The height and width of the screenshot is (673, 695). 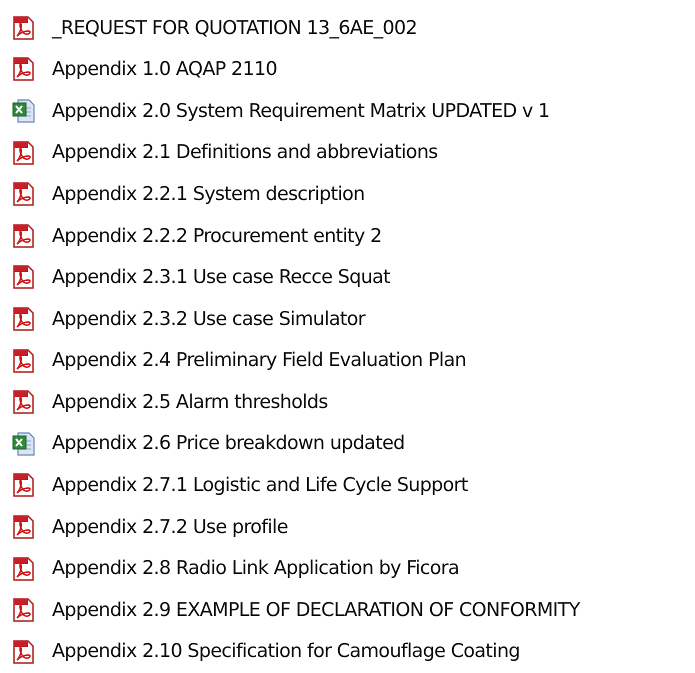 I want to click on file-name: Appendix 2.4 Preliminary Field Evaluation Plan, so click(x=259, y=360).